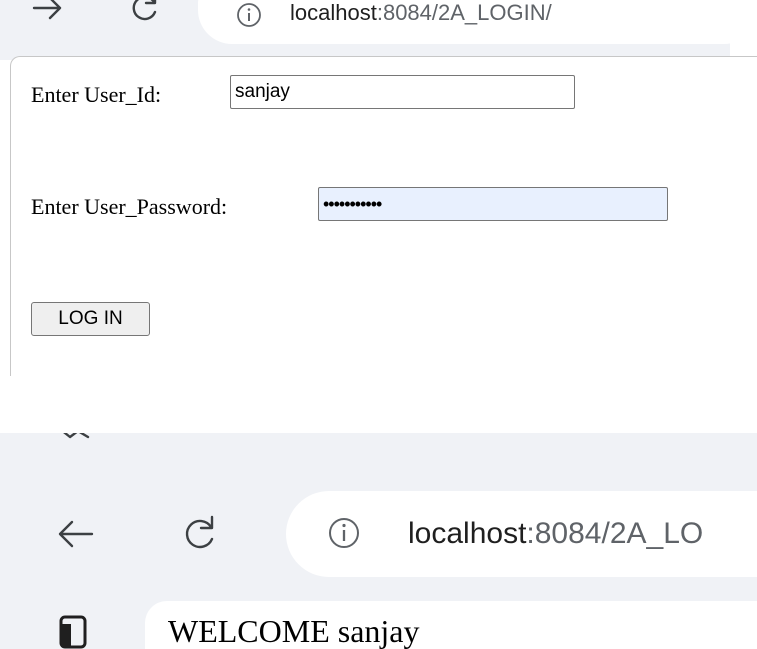 The width and height of the screenshot is (757, 649). Describe the element at coordinates (294, 631) in the screenshot. I see `welcome-message: WELCOME sanjay` at that location.